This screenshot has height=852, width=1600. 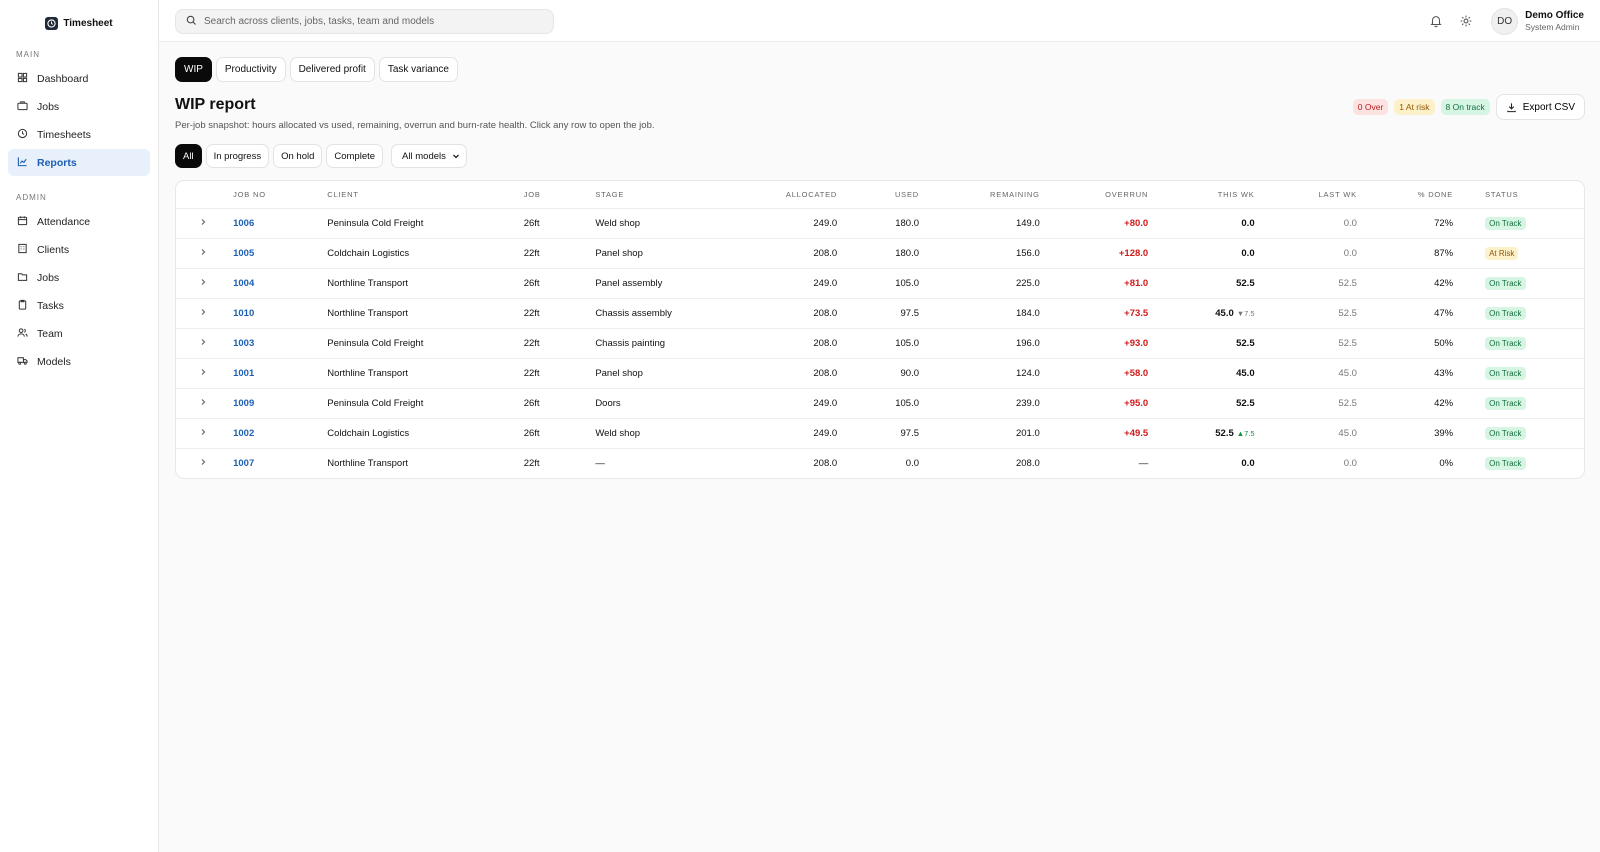 What do you see at coordinates (825, 283) in the screenshot?
I see `allocated-cell: 249.0` at bounding box center [825, 283].